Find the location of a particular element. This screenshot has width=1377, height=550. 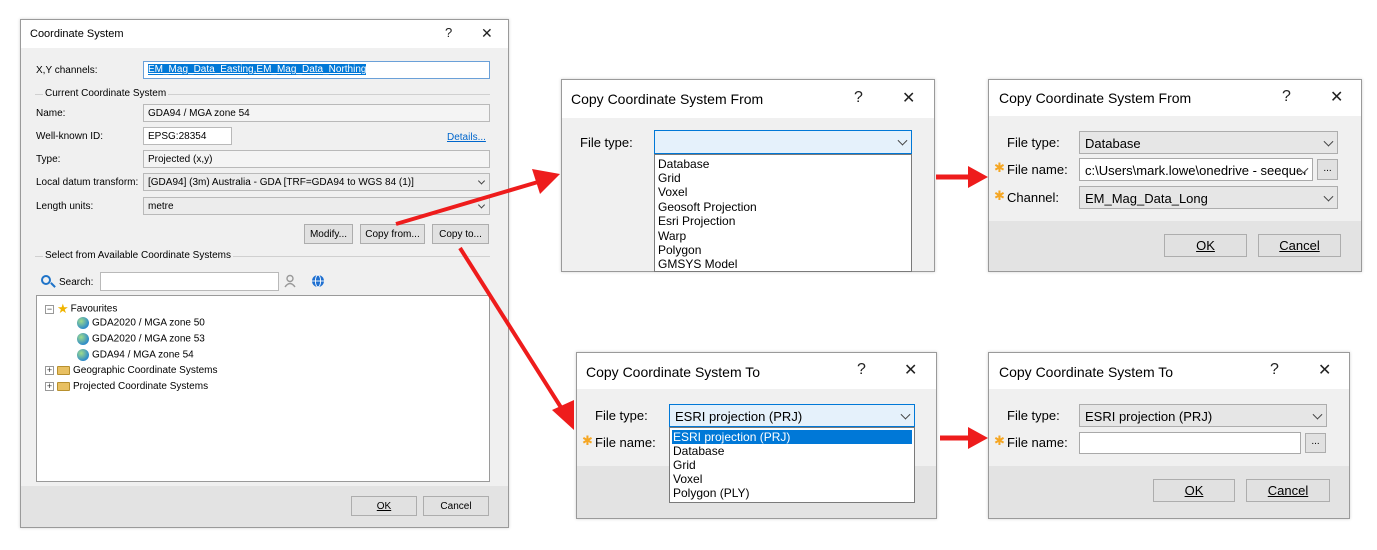

file-name-input is located at coordinates (1190, 443).